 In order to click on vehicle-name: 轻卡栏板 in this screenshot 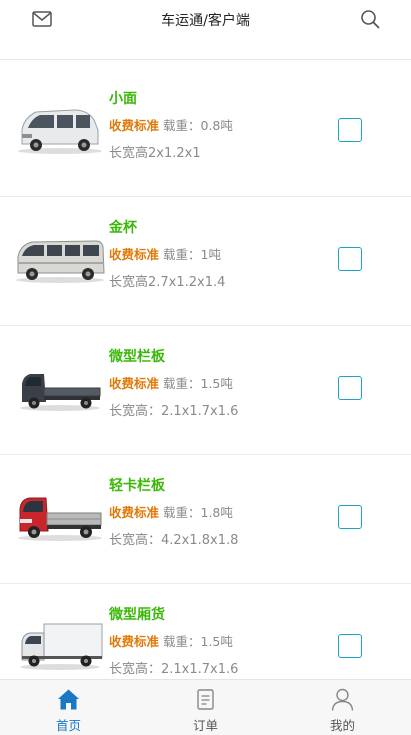, I will do `click(137, 486)`.